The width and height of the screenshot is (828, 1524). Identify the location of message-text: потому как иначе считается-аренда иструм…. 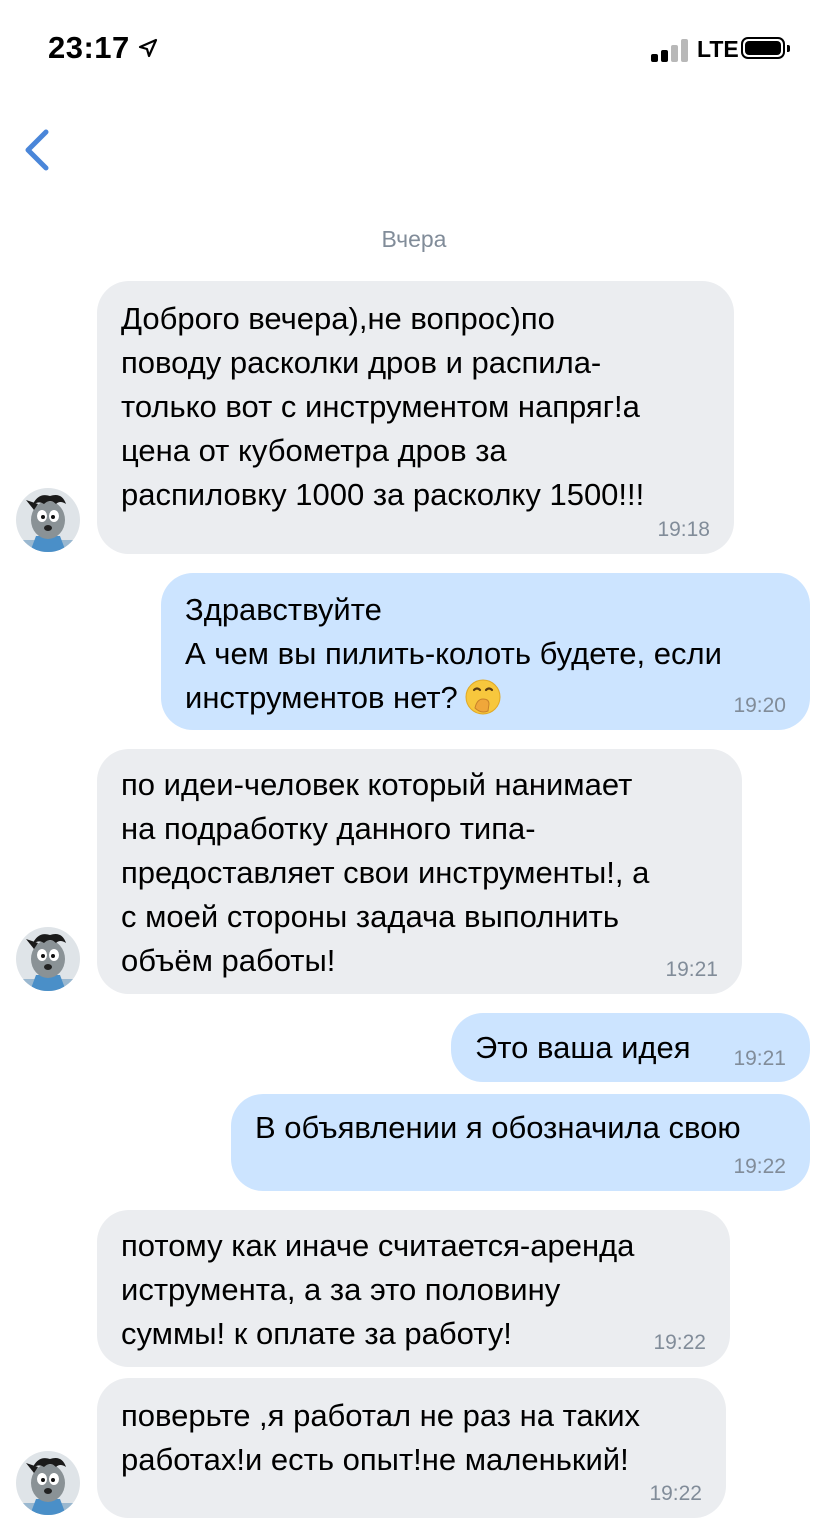
(378, 1289).